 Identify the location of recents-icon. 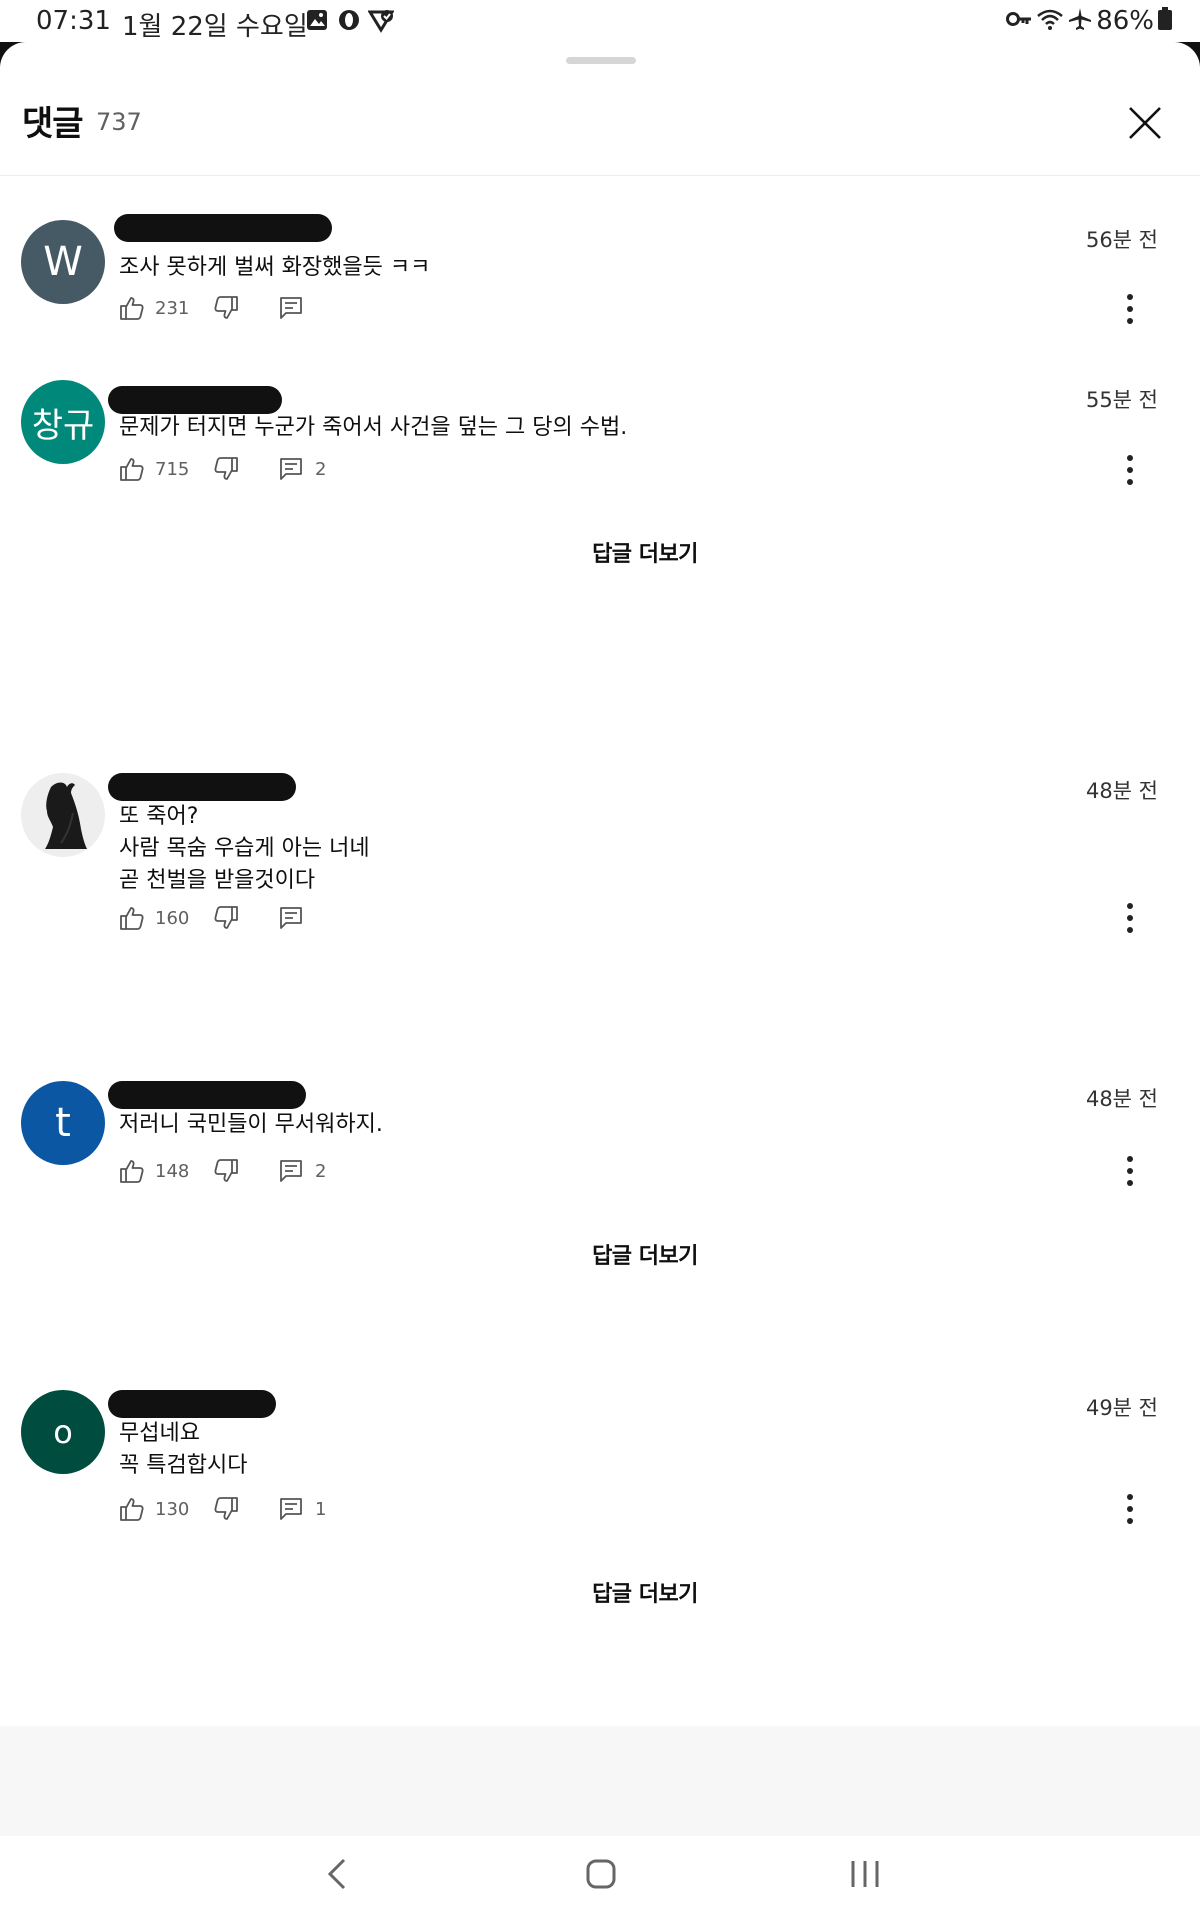
(865, 1874).